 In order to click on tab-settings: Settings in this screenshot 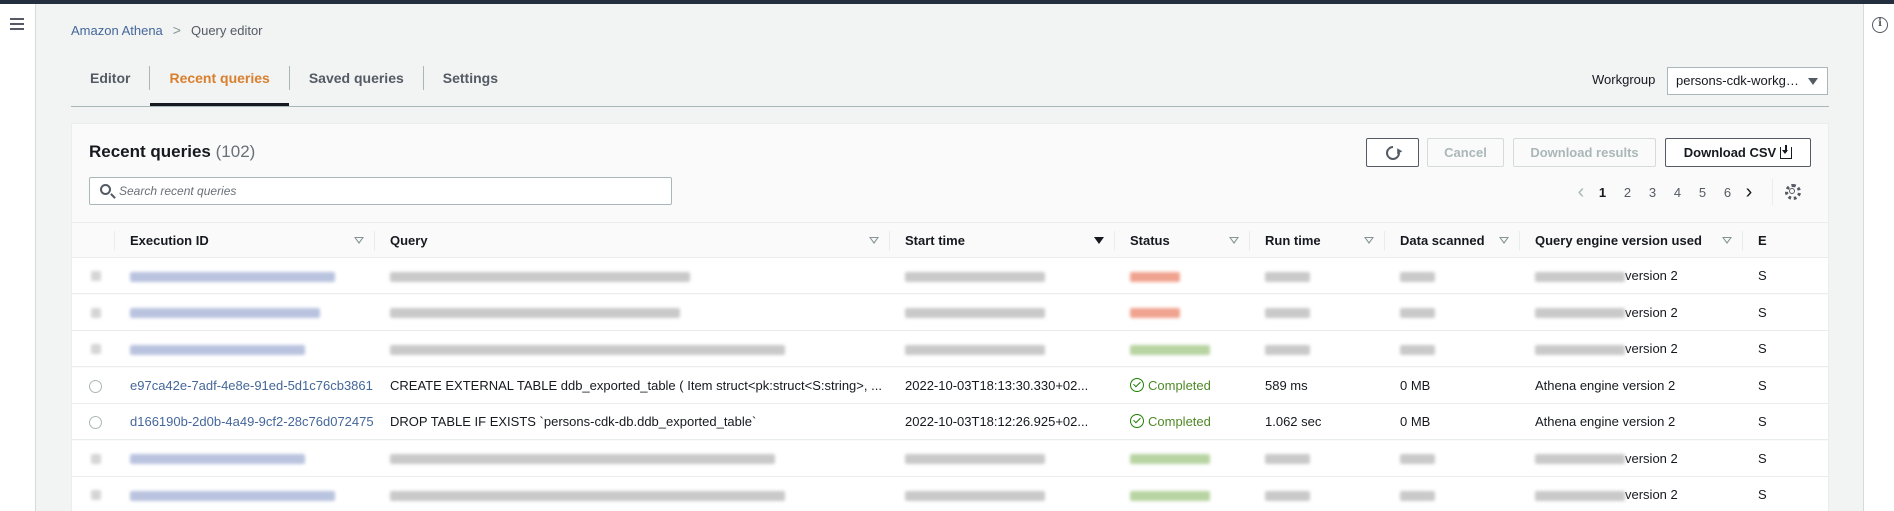, I will do `click(469, 78)`.